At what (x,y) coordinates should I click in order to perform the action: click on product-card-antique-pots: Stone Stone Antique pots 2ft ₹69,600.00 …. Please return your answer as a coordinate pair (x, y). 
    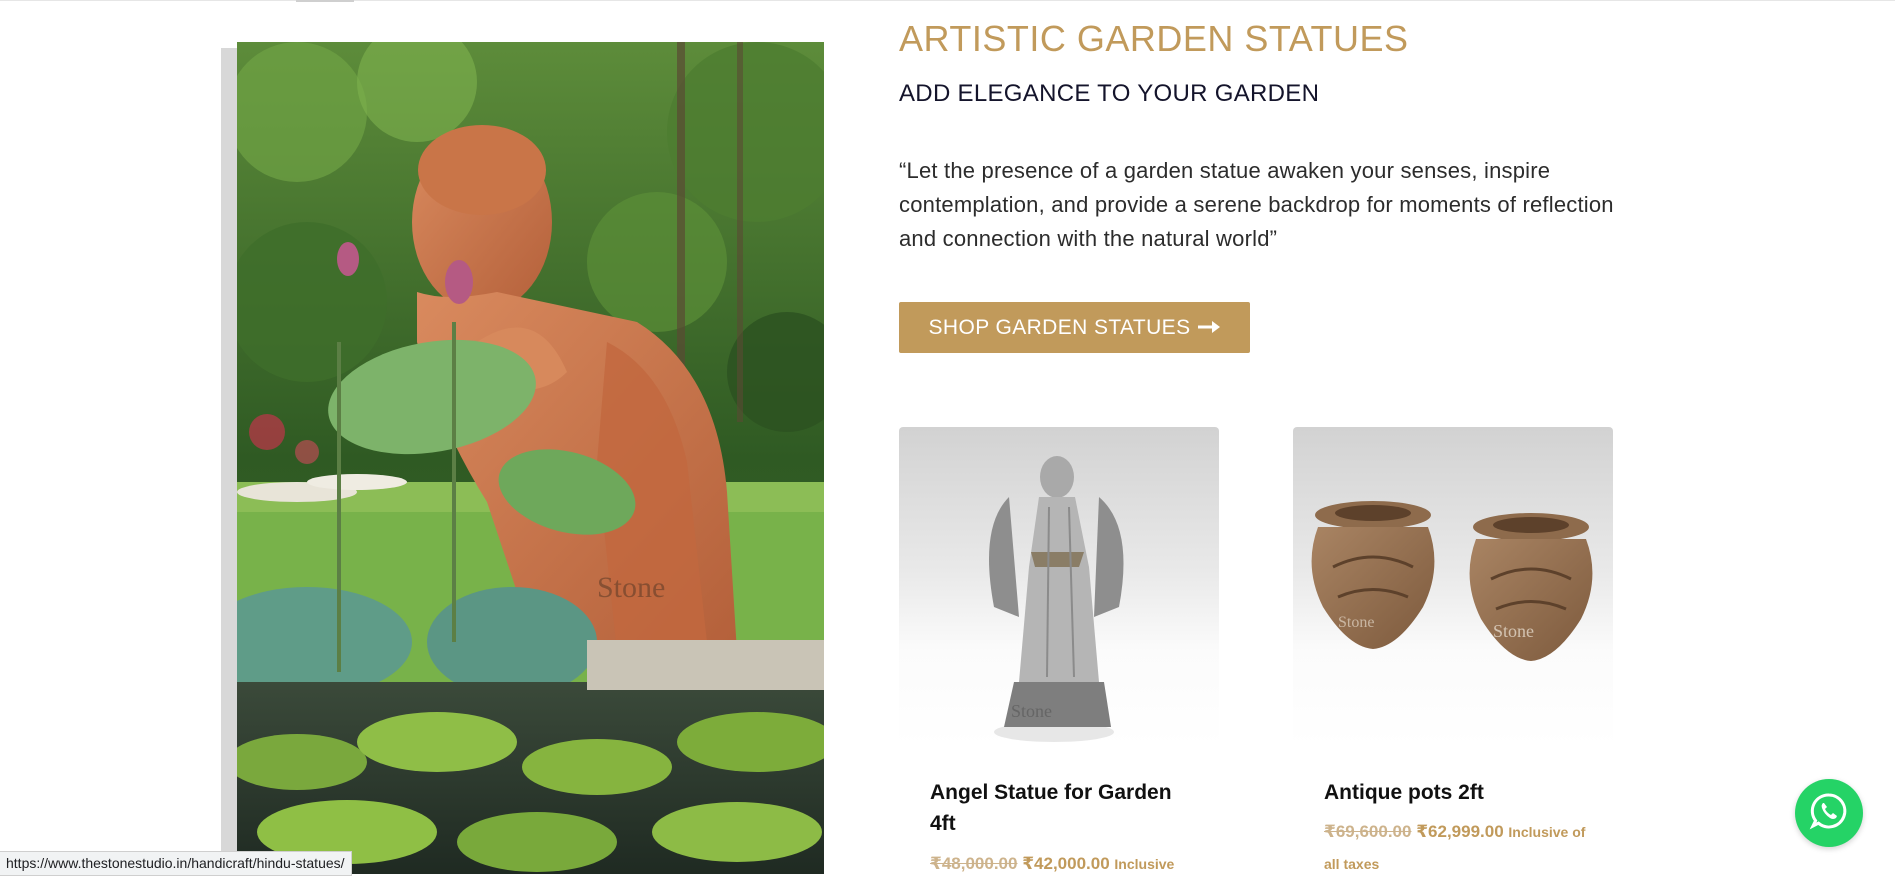
    Looking at the image, I should click on (1453, 650).